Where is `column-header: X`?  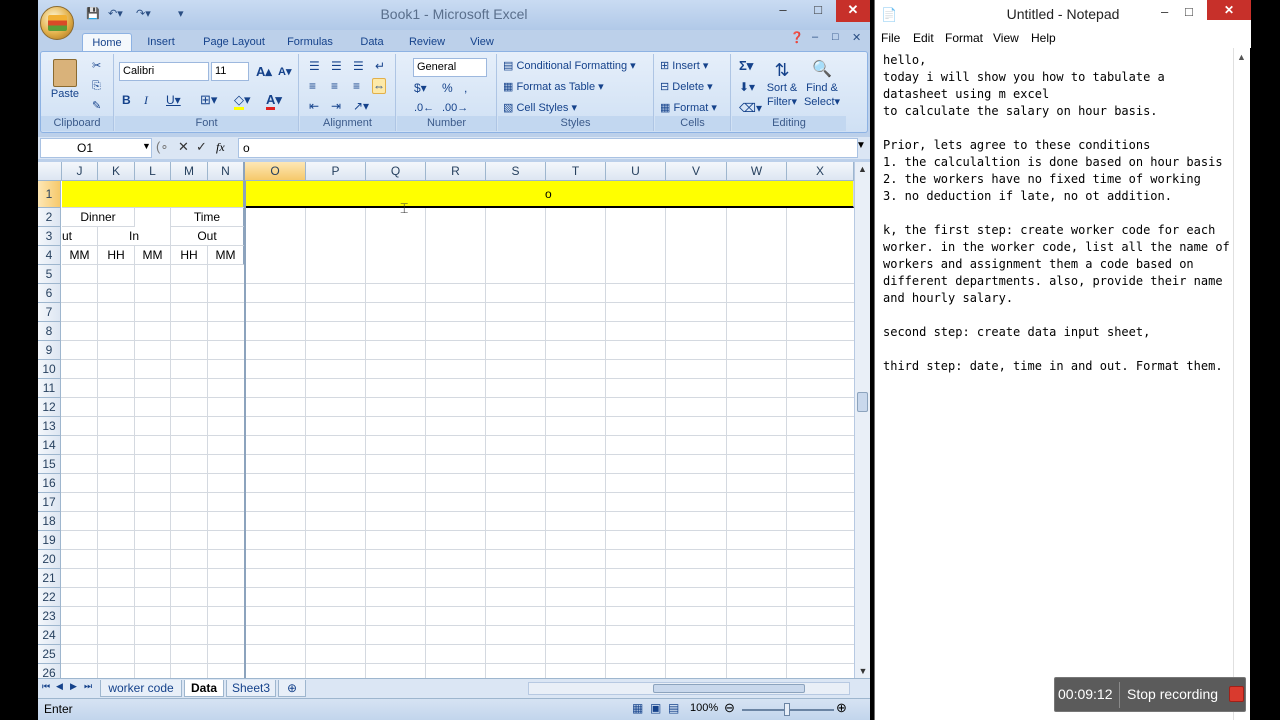 column-header: X is located at coordinates (820, 171).